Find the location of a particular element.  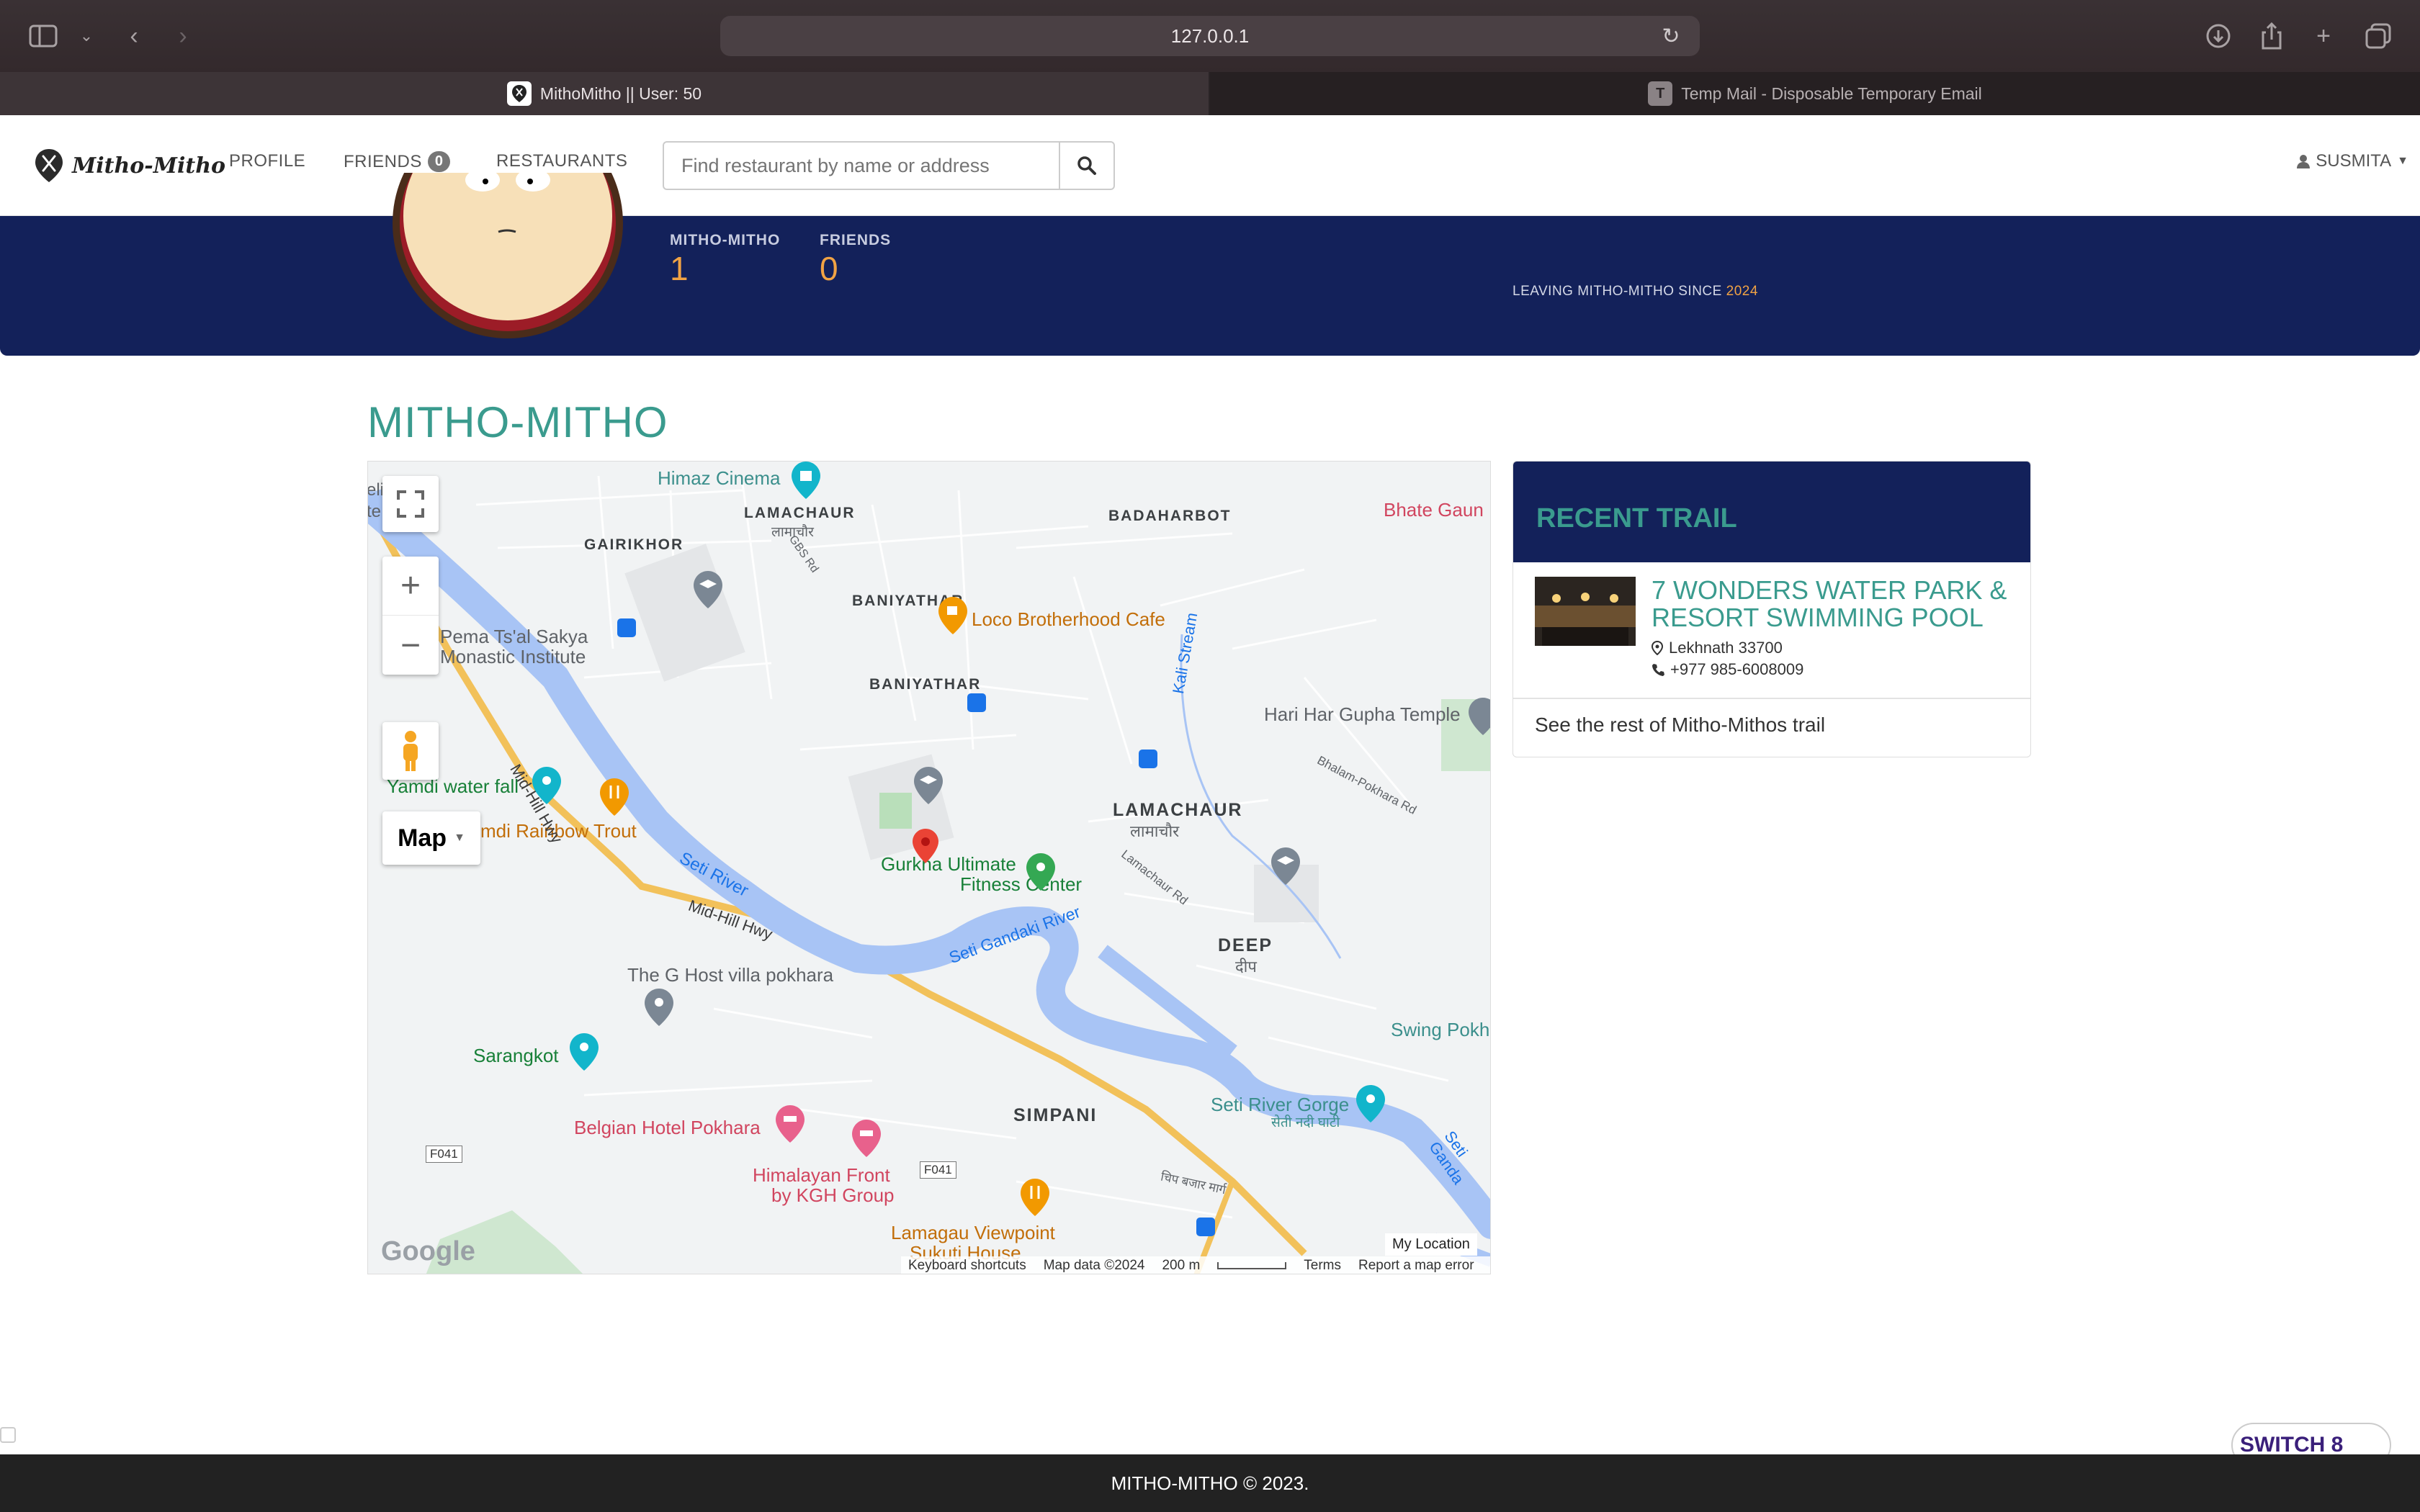

nav-restaurants: RESTAURANTS is located at coordinates (561, 161).